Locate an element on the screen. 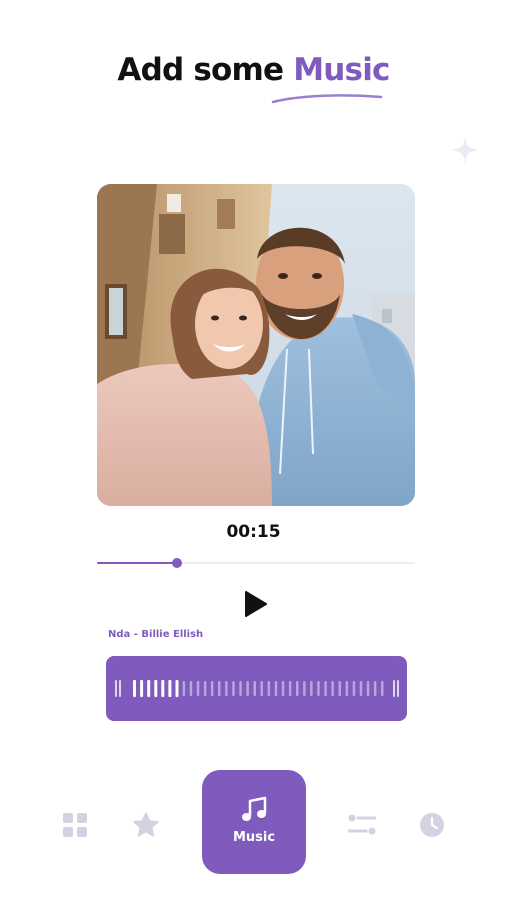  play-button is located at coordinates (255, 604).